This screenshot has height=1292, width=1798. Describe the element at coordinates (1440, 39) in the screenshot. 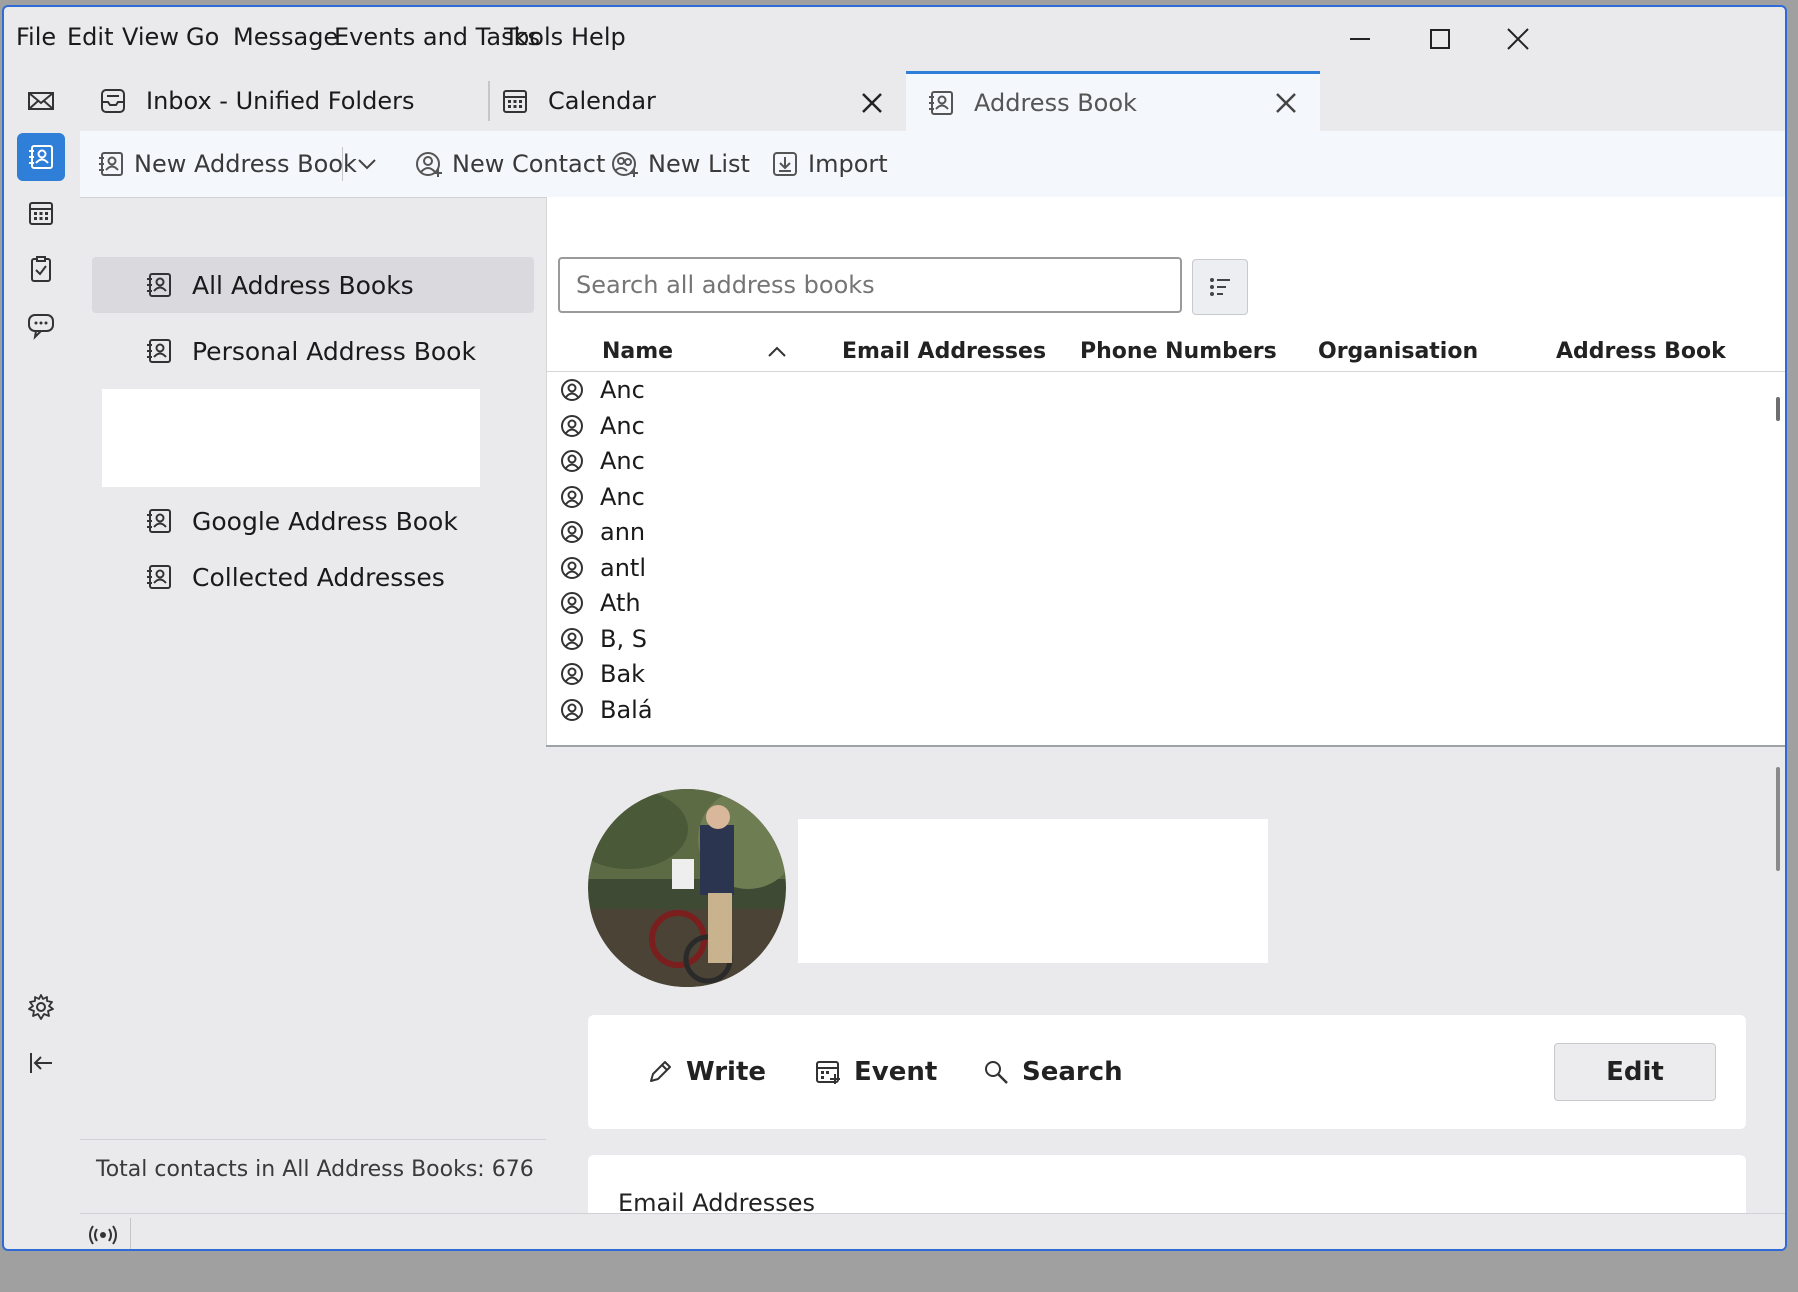

I see `maximize-icon` at that location.